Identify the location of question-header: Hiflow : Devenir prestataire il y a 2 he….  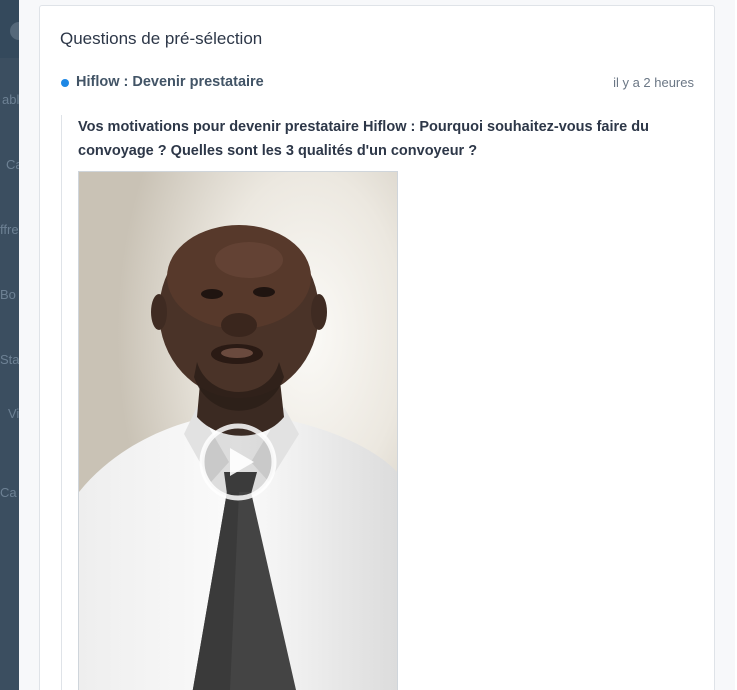
(377, 84).